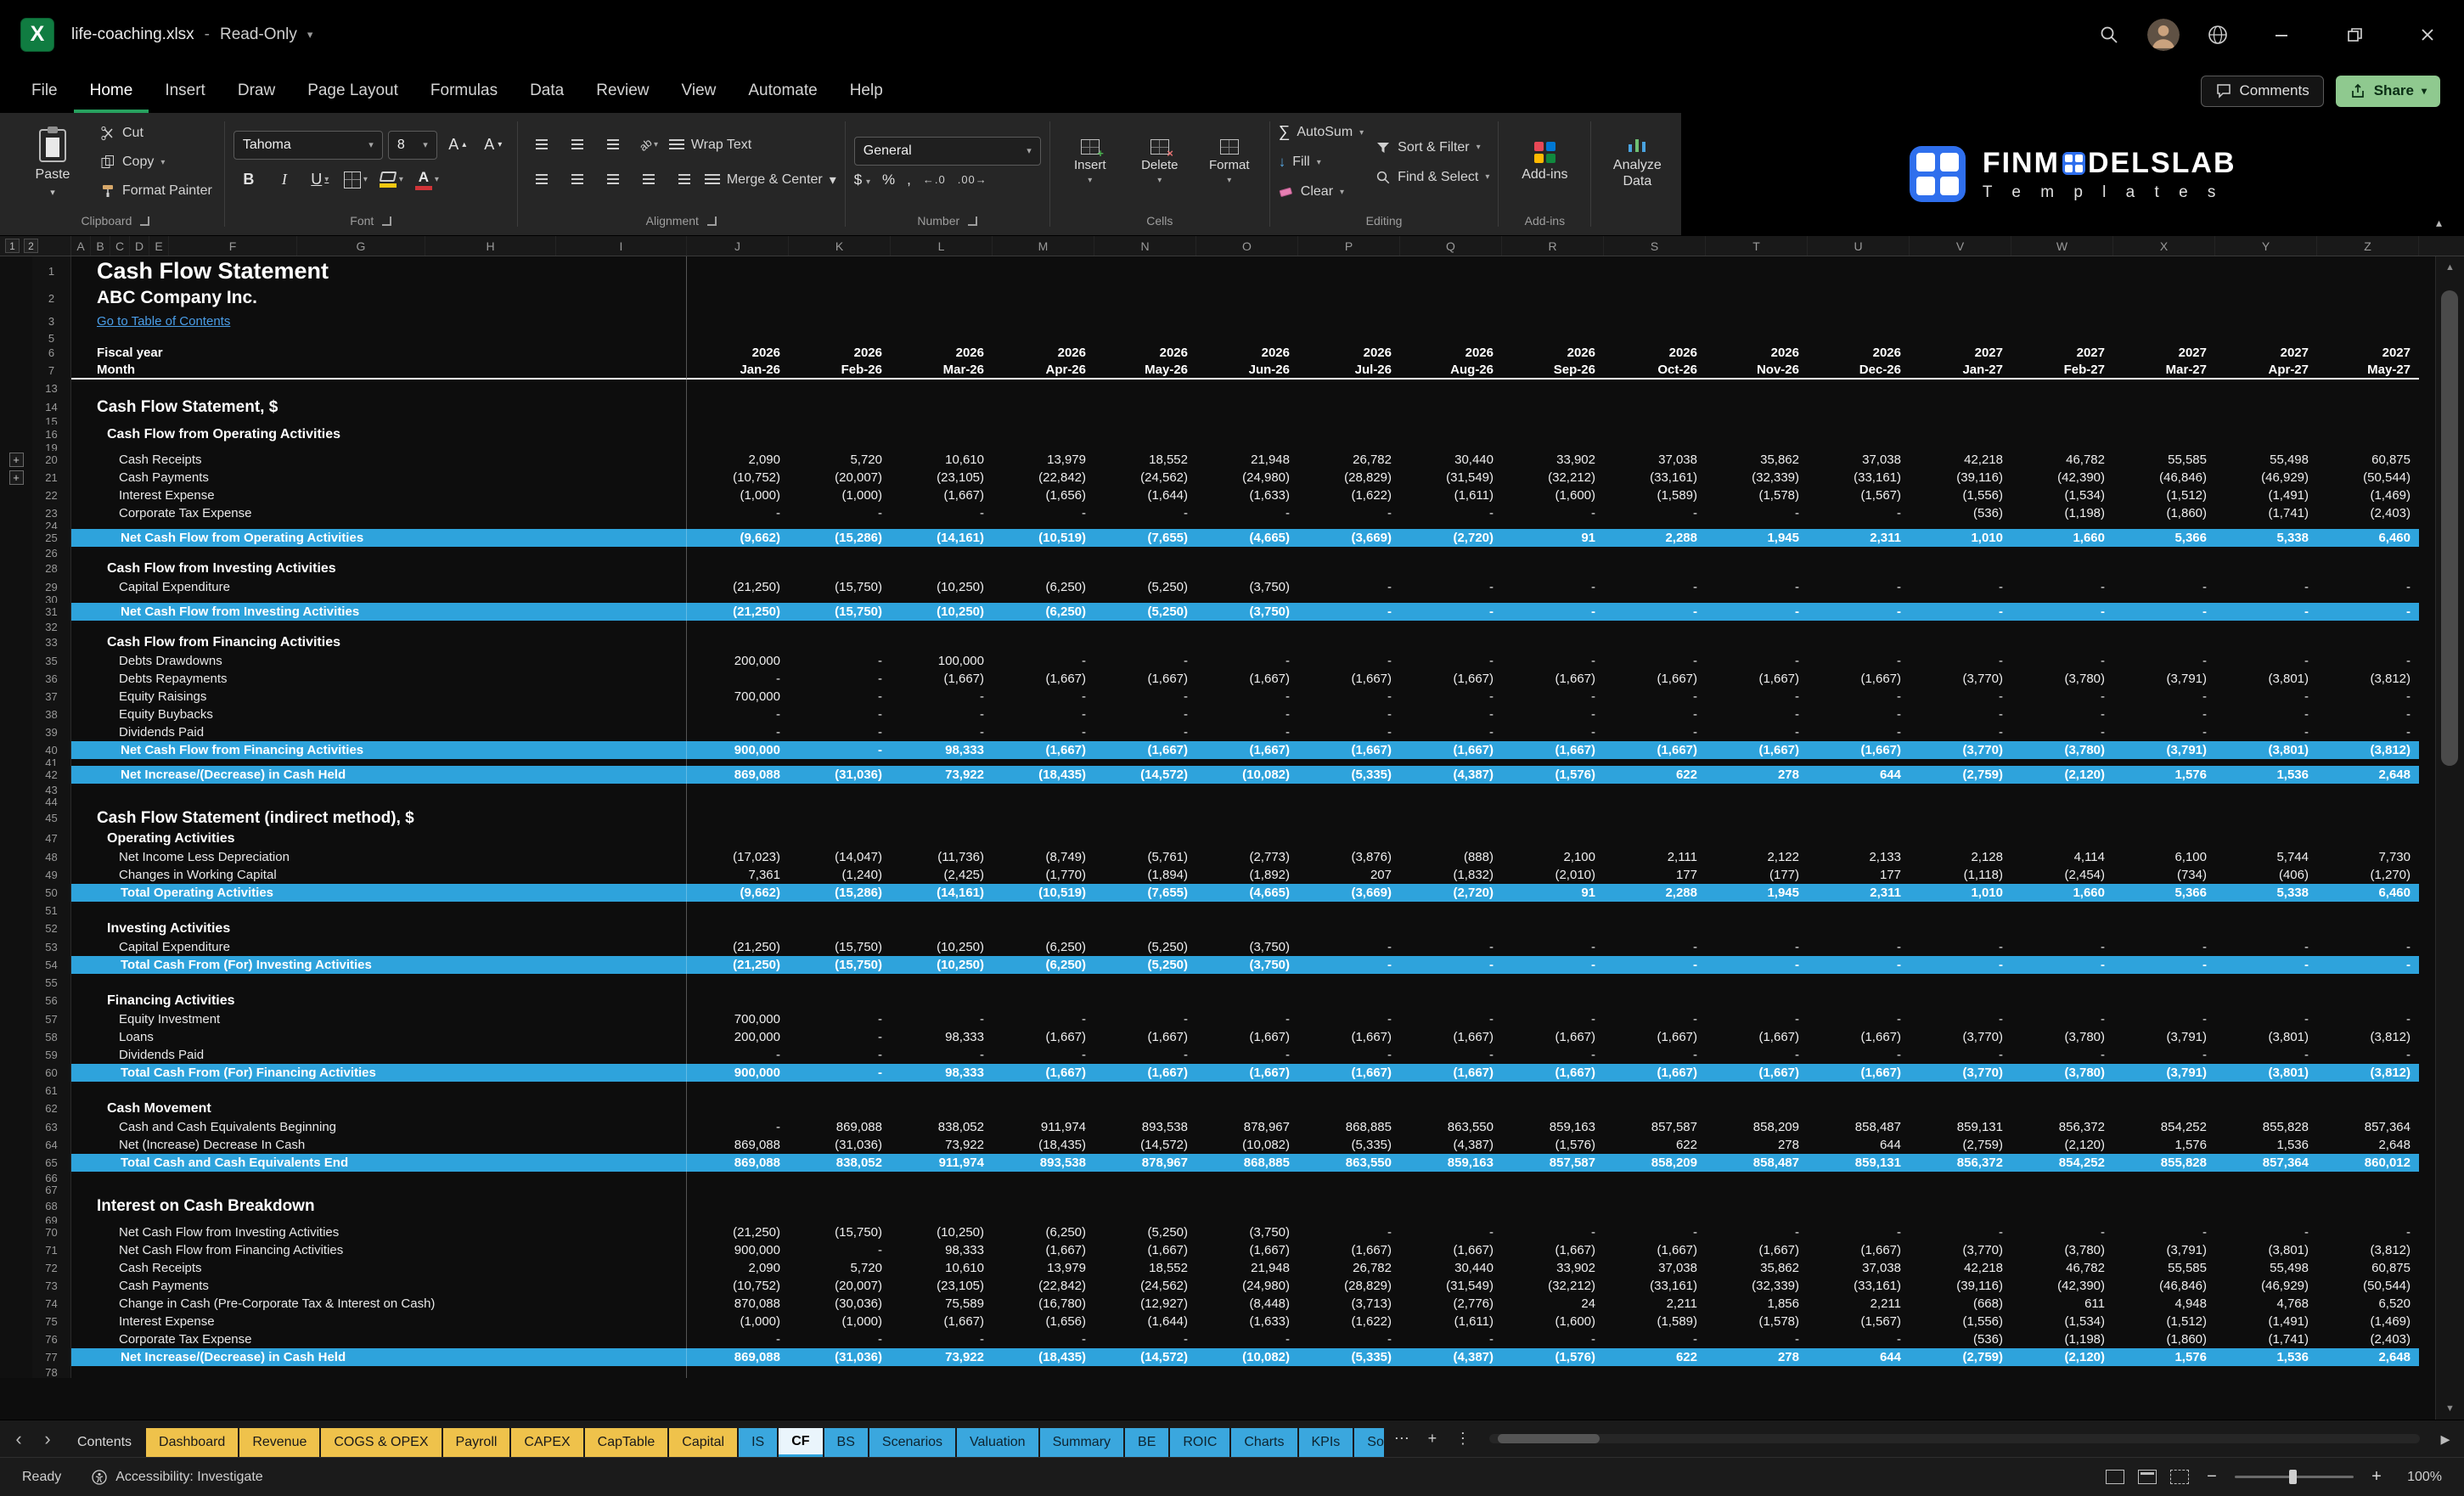  Describe the element at coordinates (840, 1232) in the screenshot. I see `grid-cell: (15,750)` at that location.